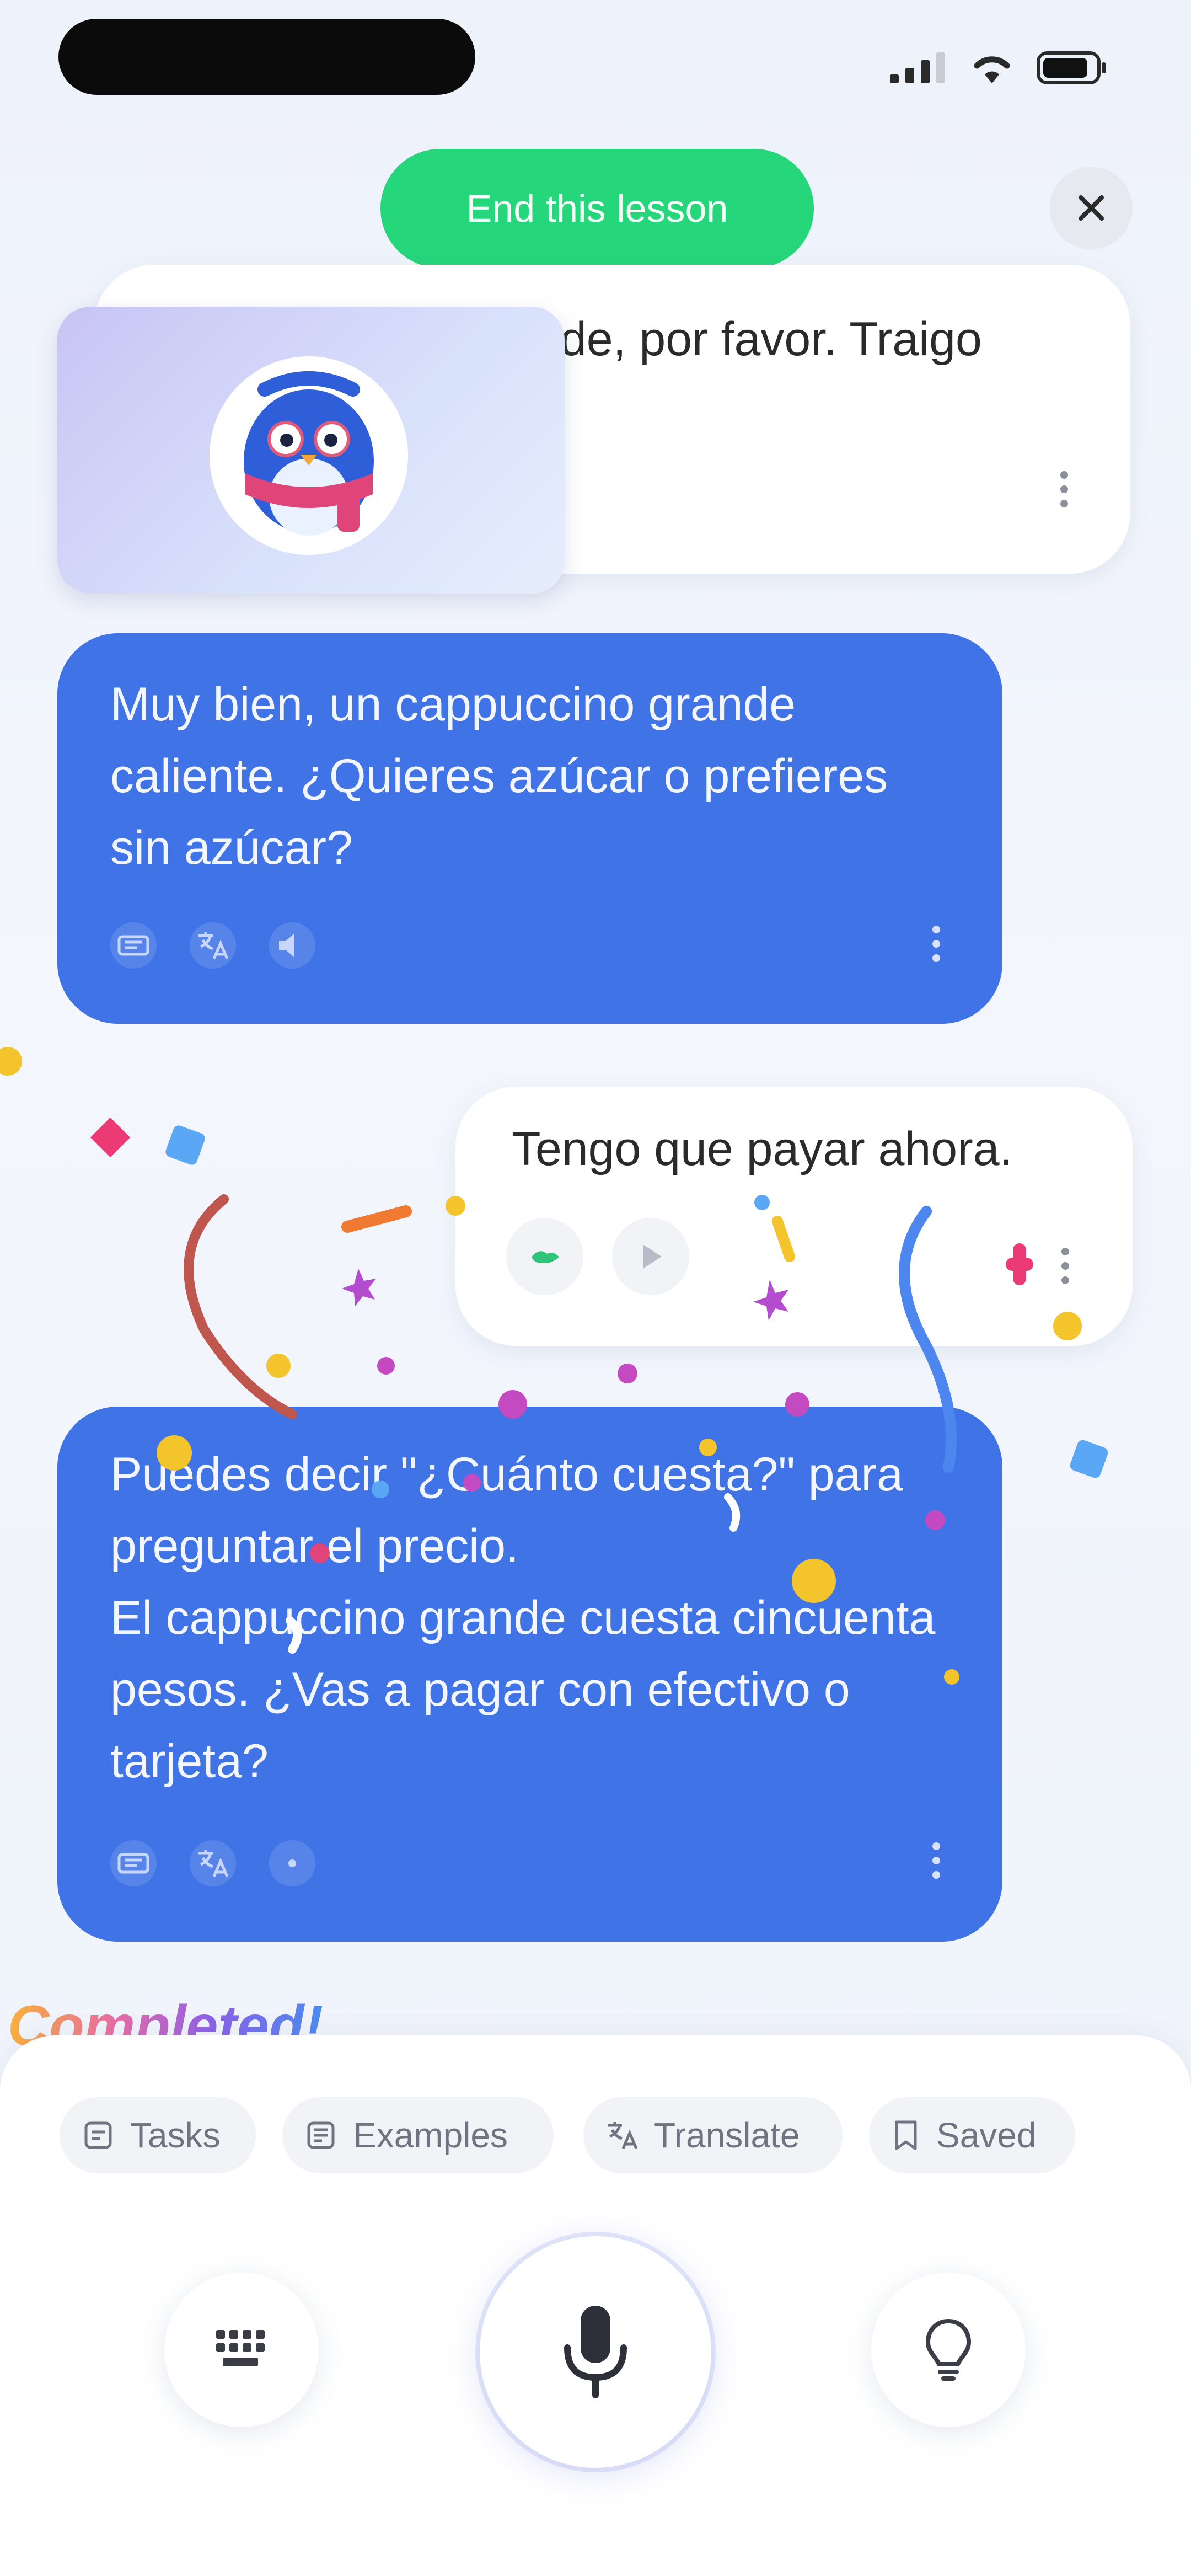 The height and width of the screenshot is (2576, 1191). Describe the element at coordinates (986, 2135) in the screenshot. I see `saved-chip-label: Saved` at that location.